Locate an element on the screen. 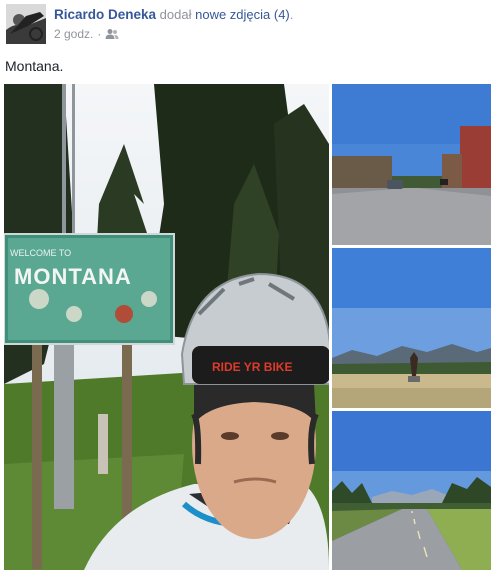 This screenshot has width=498, height=578. post-action-text: dodał is located at coordinates (175, 14).